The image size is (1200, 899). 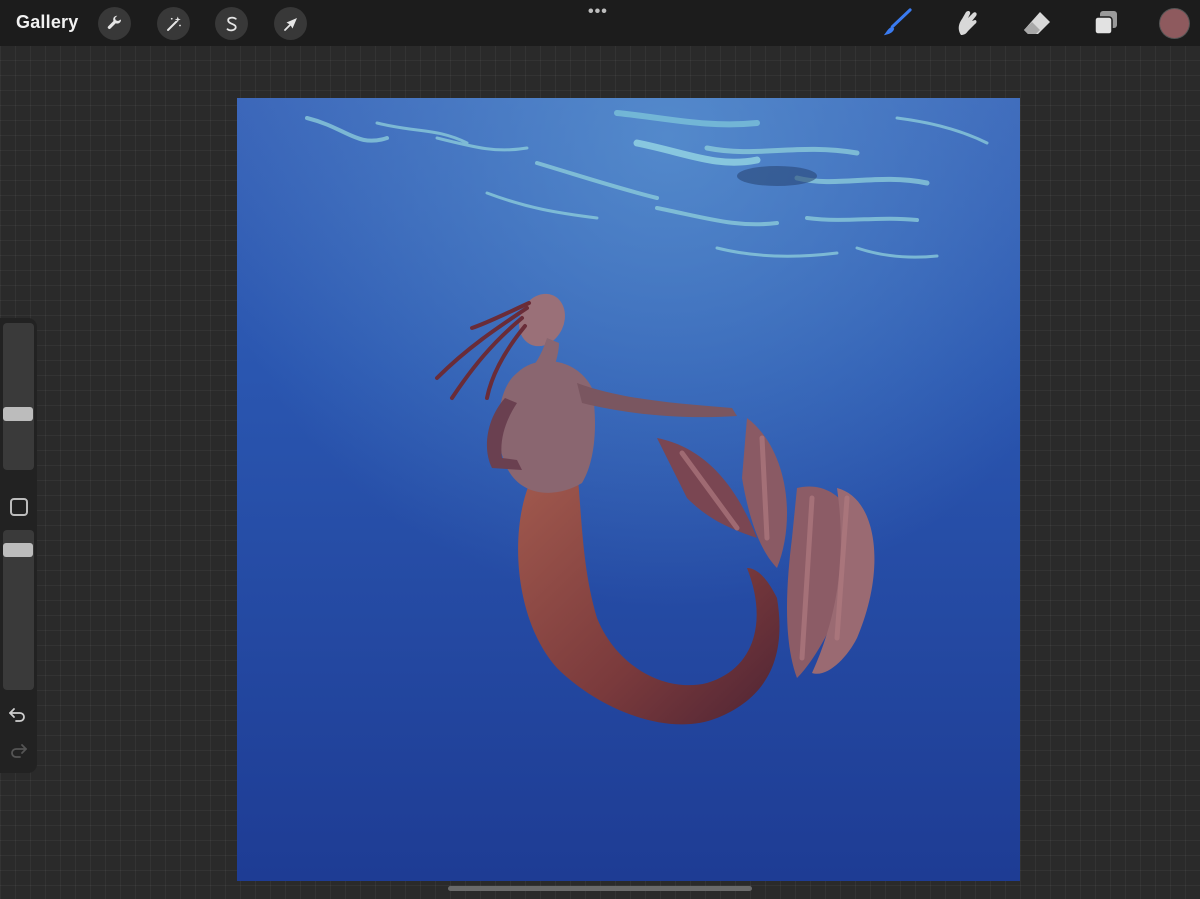 What do you see at coordinates (18, 550) in the screenshot?
I see `opacity-thumb` at bounding box center [18, 550].